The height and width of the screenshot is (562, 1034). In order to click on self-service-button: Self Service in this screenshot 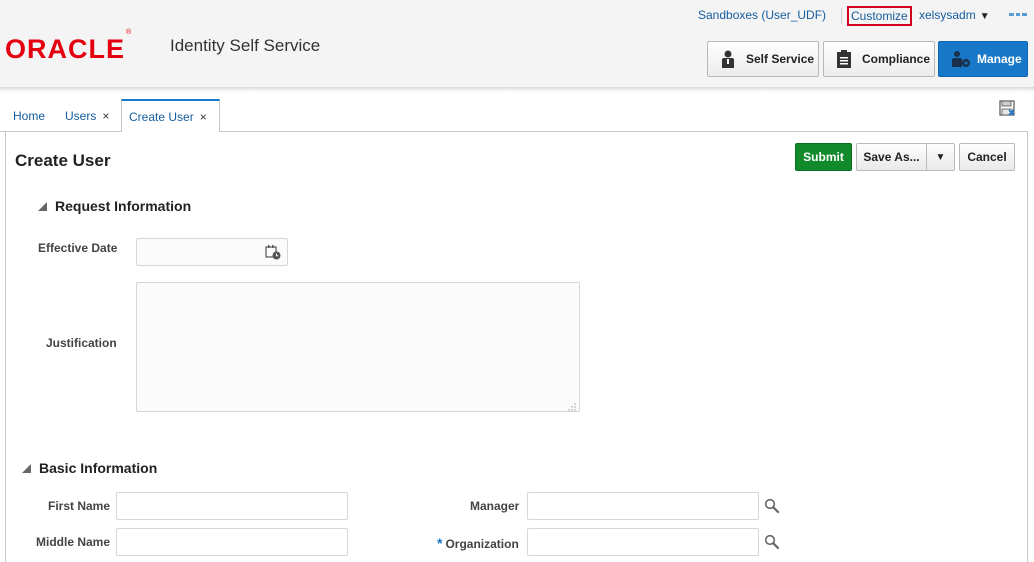, I will do `click(763, 59)`.